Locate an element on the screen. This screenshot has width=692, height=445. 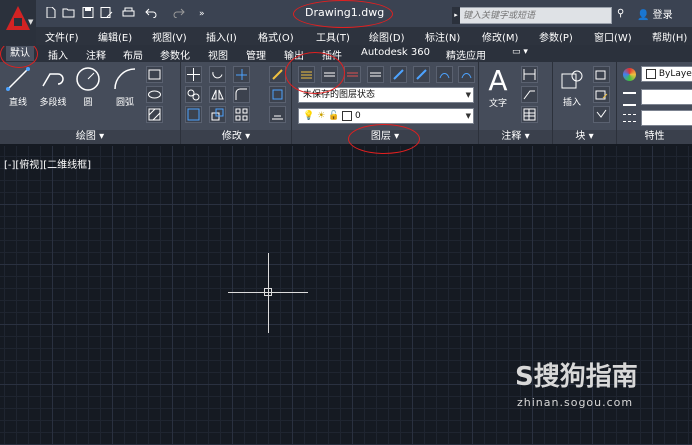
current-layer-value: 0 is located at coordinates (358, 116).